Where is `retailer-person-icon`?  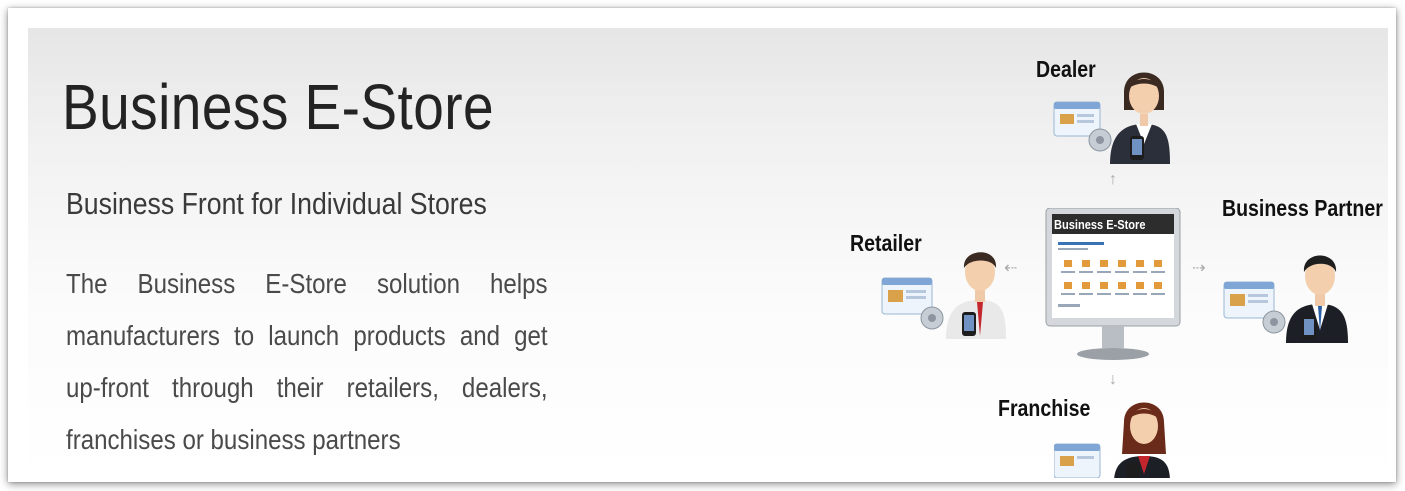 retailer-person-icon is located at coordinates (943, 295).